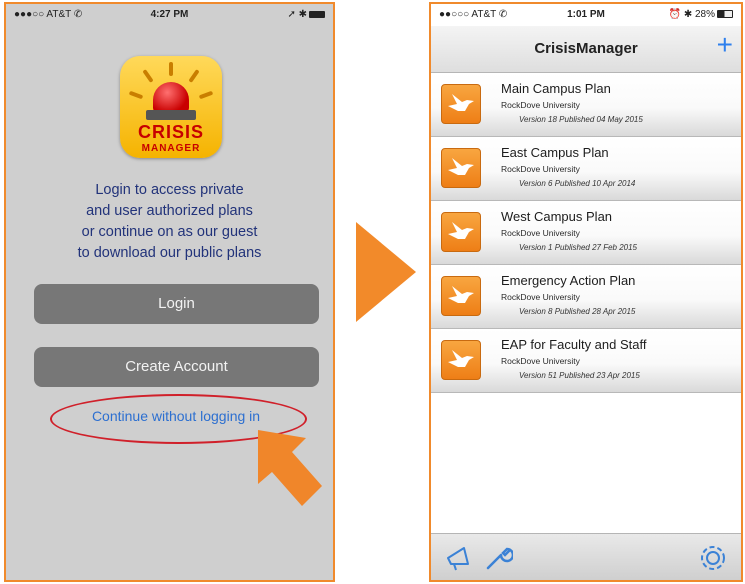 The image size is (745, 584). What do you see at coordinates (725, 45) in the screenshot?
I see `add-plan-button: +` at bounding box center [725, 45].